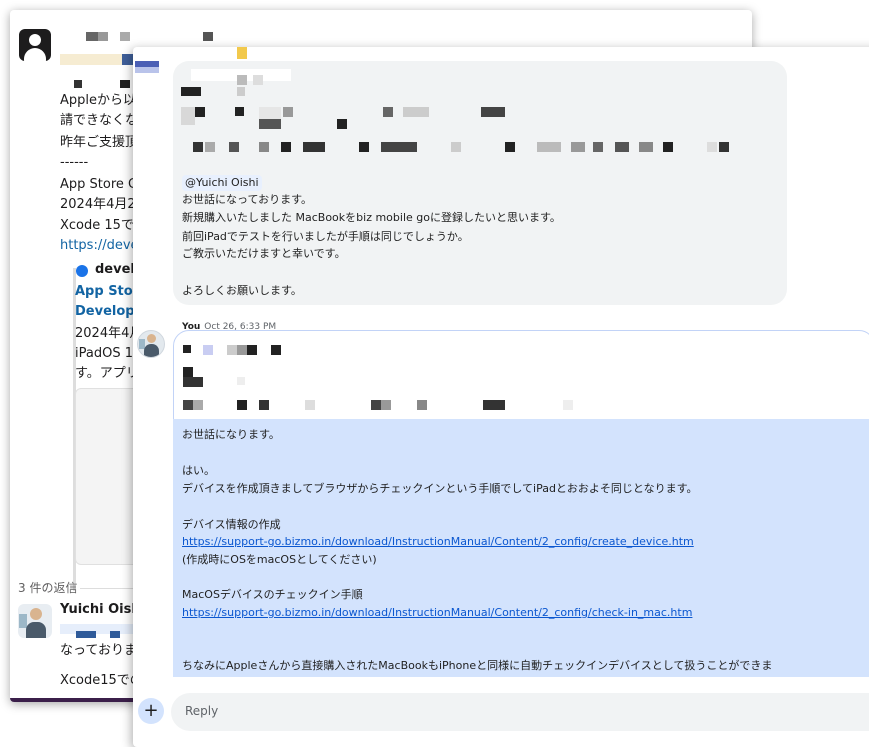 This screenshot has height=747, width=869. Describe the element at coordinates (325, 236) in the screenshot. I see `incoming-message-line: 前回iPadでテストを行いましたが手順は同じでしょうか。` at that location.